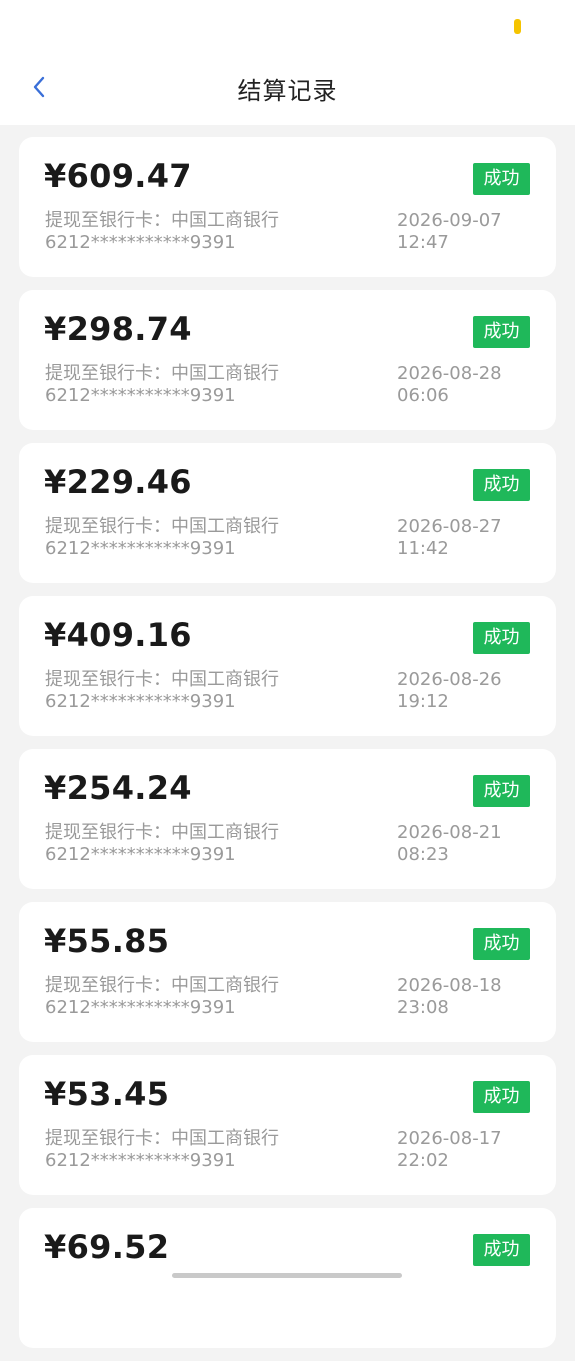 The width and height of the screenshot is (575, 1361). What do you see at coordinates (107, 1094) in the screenshot?
I see `record-amount: ¥53.45` at bounding box center [107, 1094].